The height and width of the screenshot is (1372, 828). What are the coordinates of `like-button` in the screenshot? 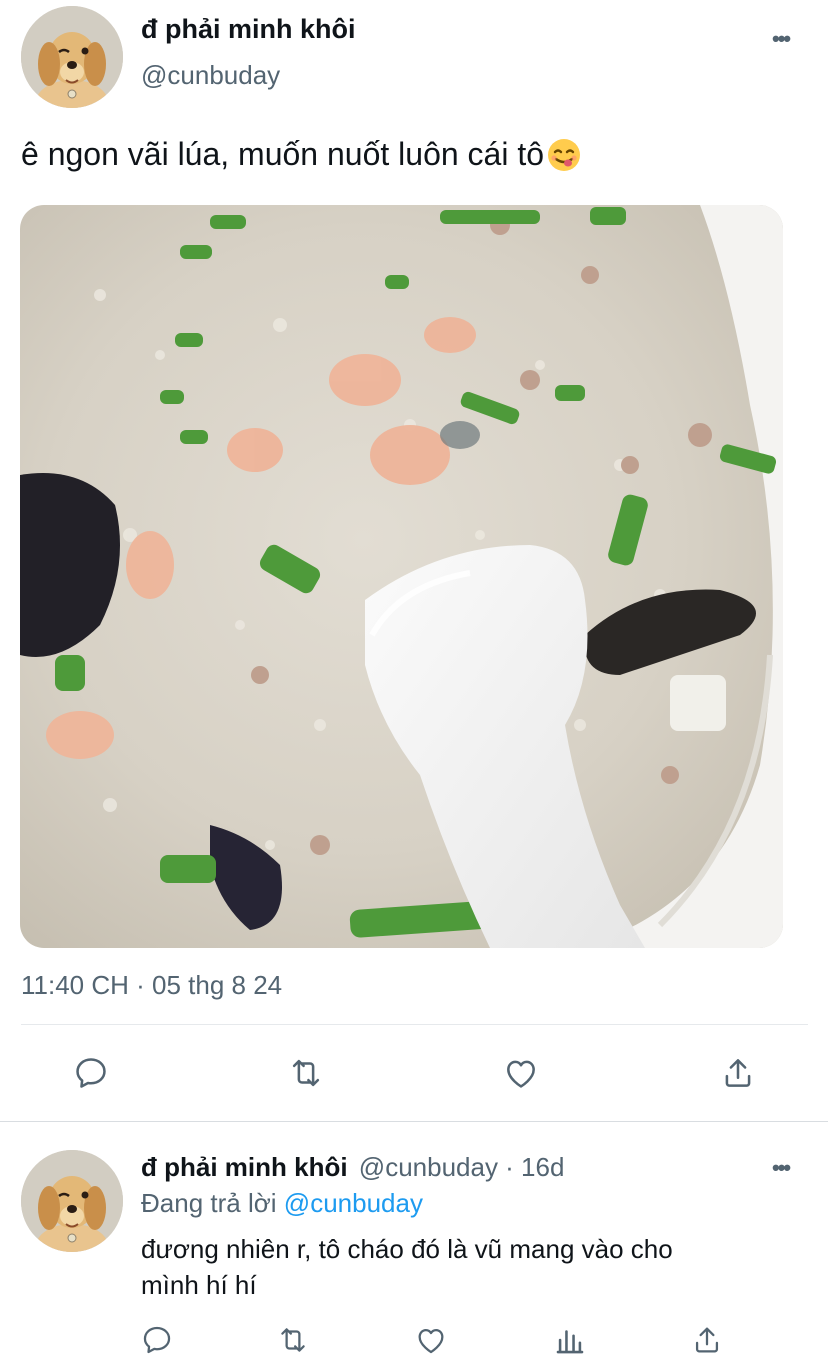 It's located at (521, 1073).